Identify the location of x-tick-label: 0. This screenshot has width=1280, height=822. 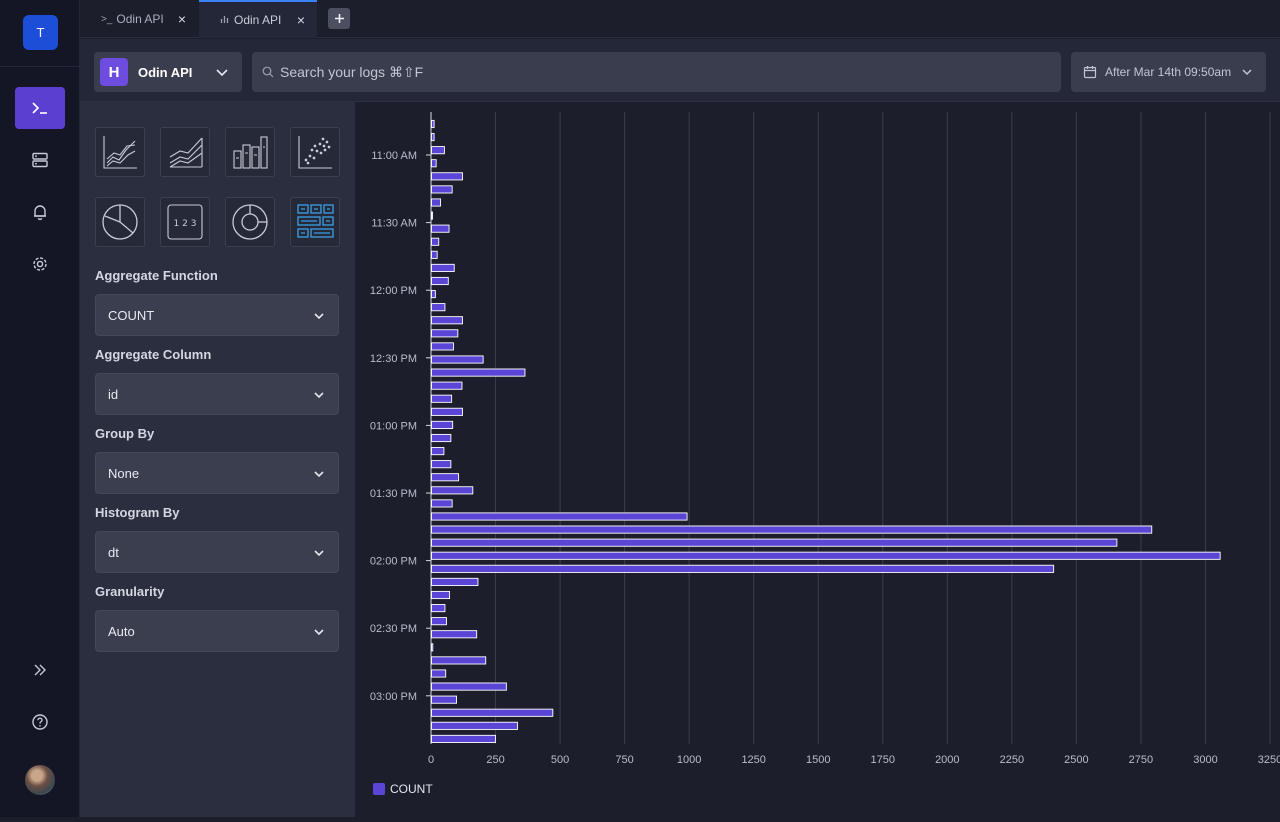
(431, 760).